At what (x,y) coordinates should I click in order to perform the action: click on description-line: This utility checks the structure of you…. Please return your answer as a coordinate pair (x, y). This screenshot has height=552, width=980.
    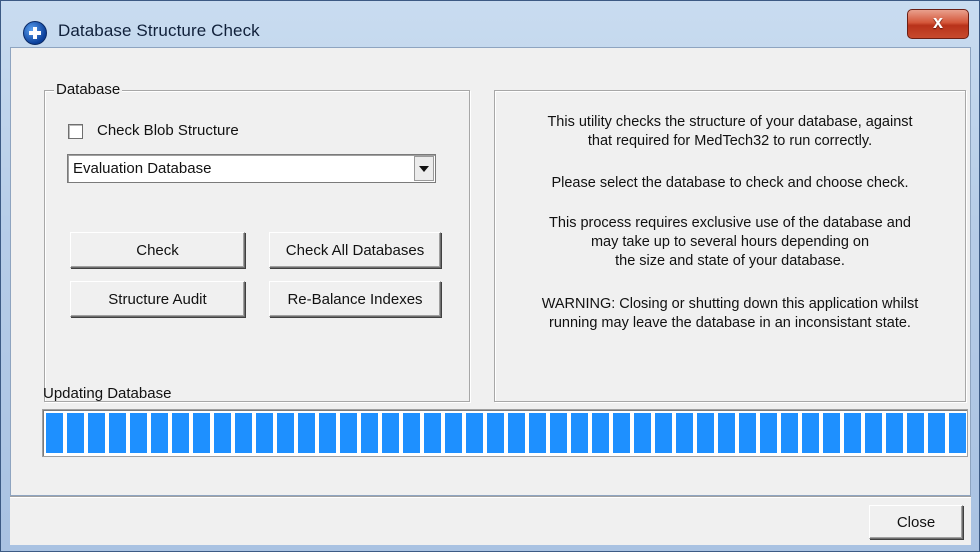
    Looking at the image, I should click on (730, 122).